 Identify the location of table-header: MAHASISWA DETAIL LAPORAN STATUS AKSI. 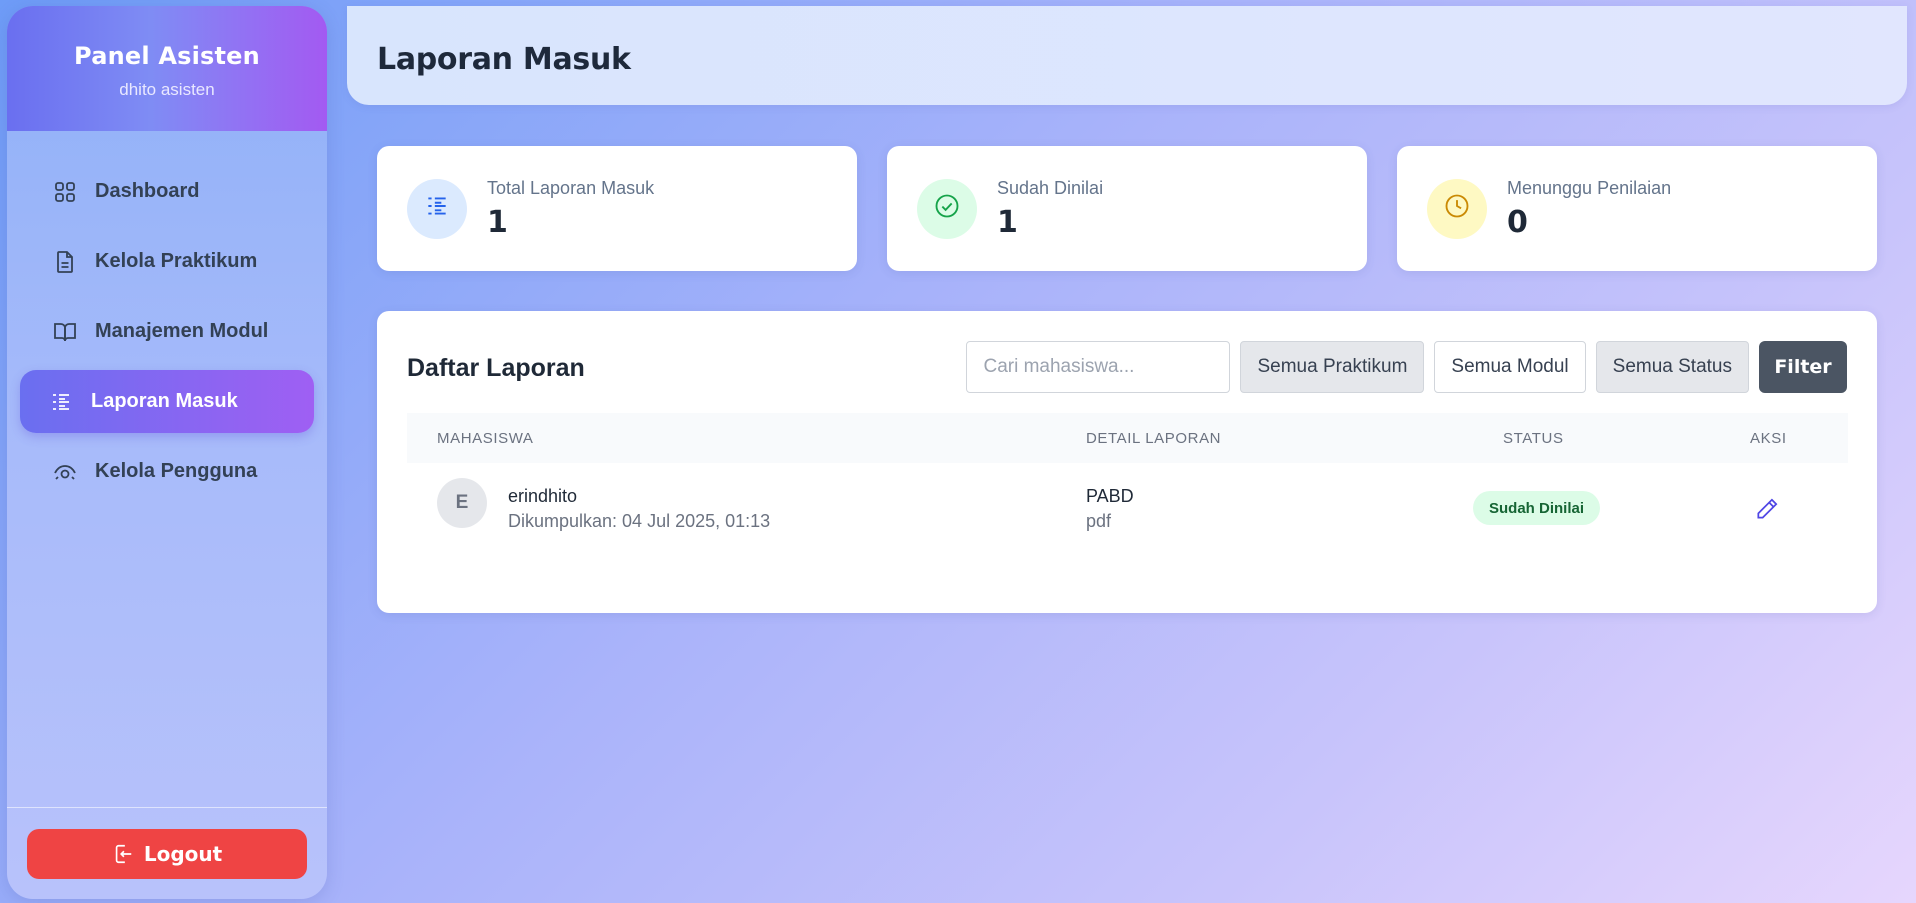
(1127, 438).